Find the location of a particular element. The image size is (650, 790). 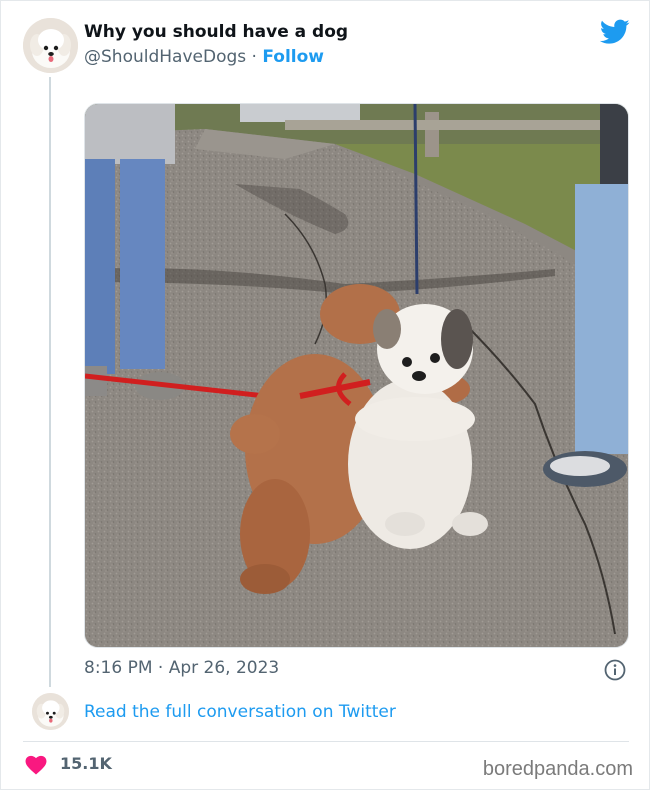

display-name: Why you should have a dog is located at coordinates (216, 32).